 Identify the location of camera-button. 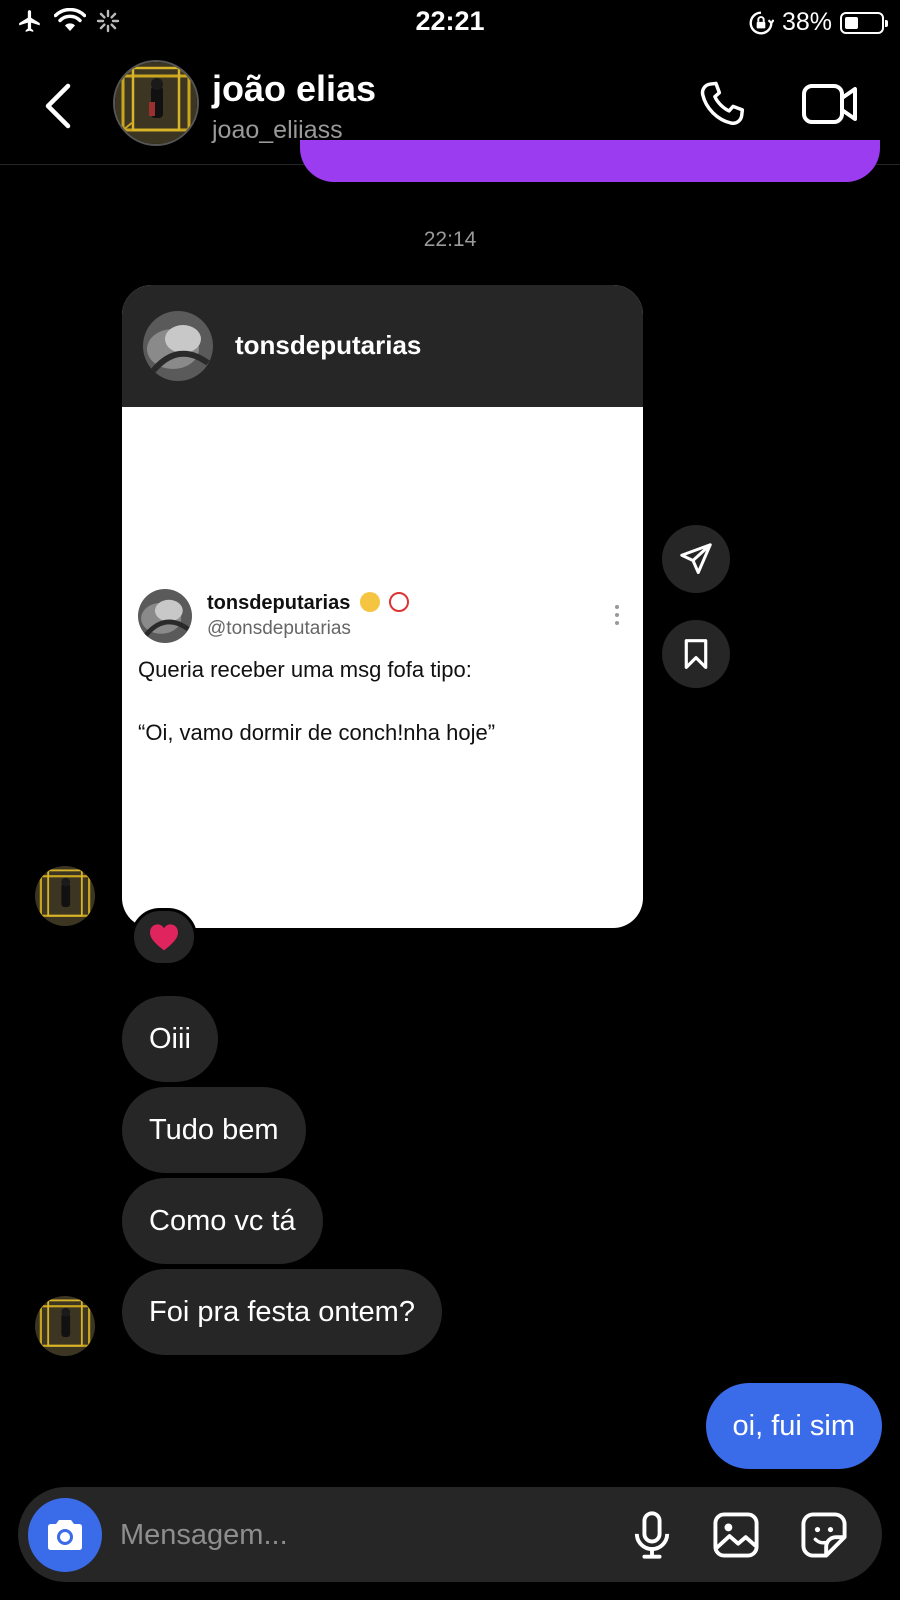
(65, 1535).